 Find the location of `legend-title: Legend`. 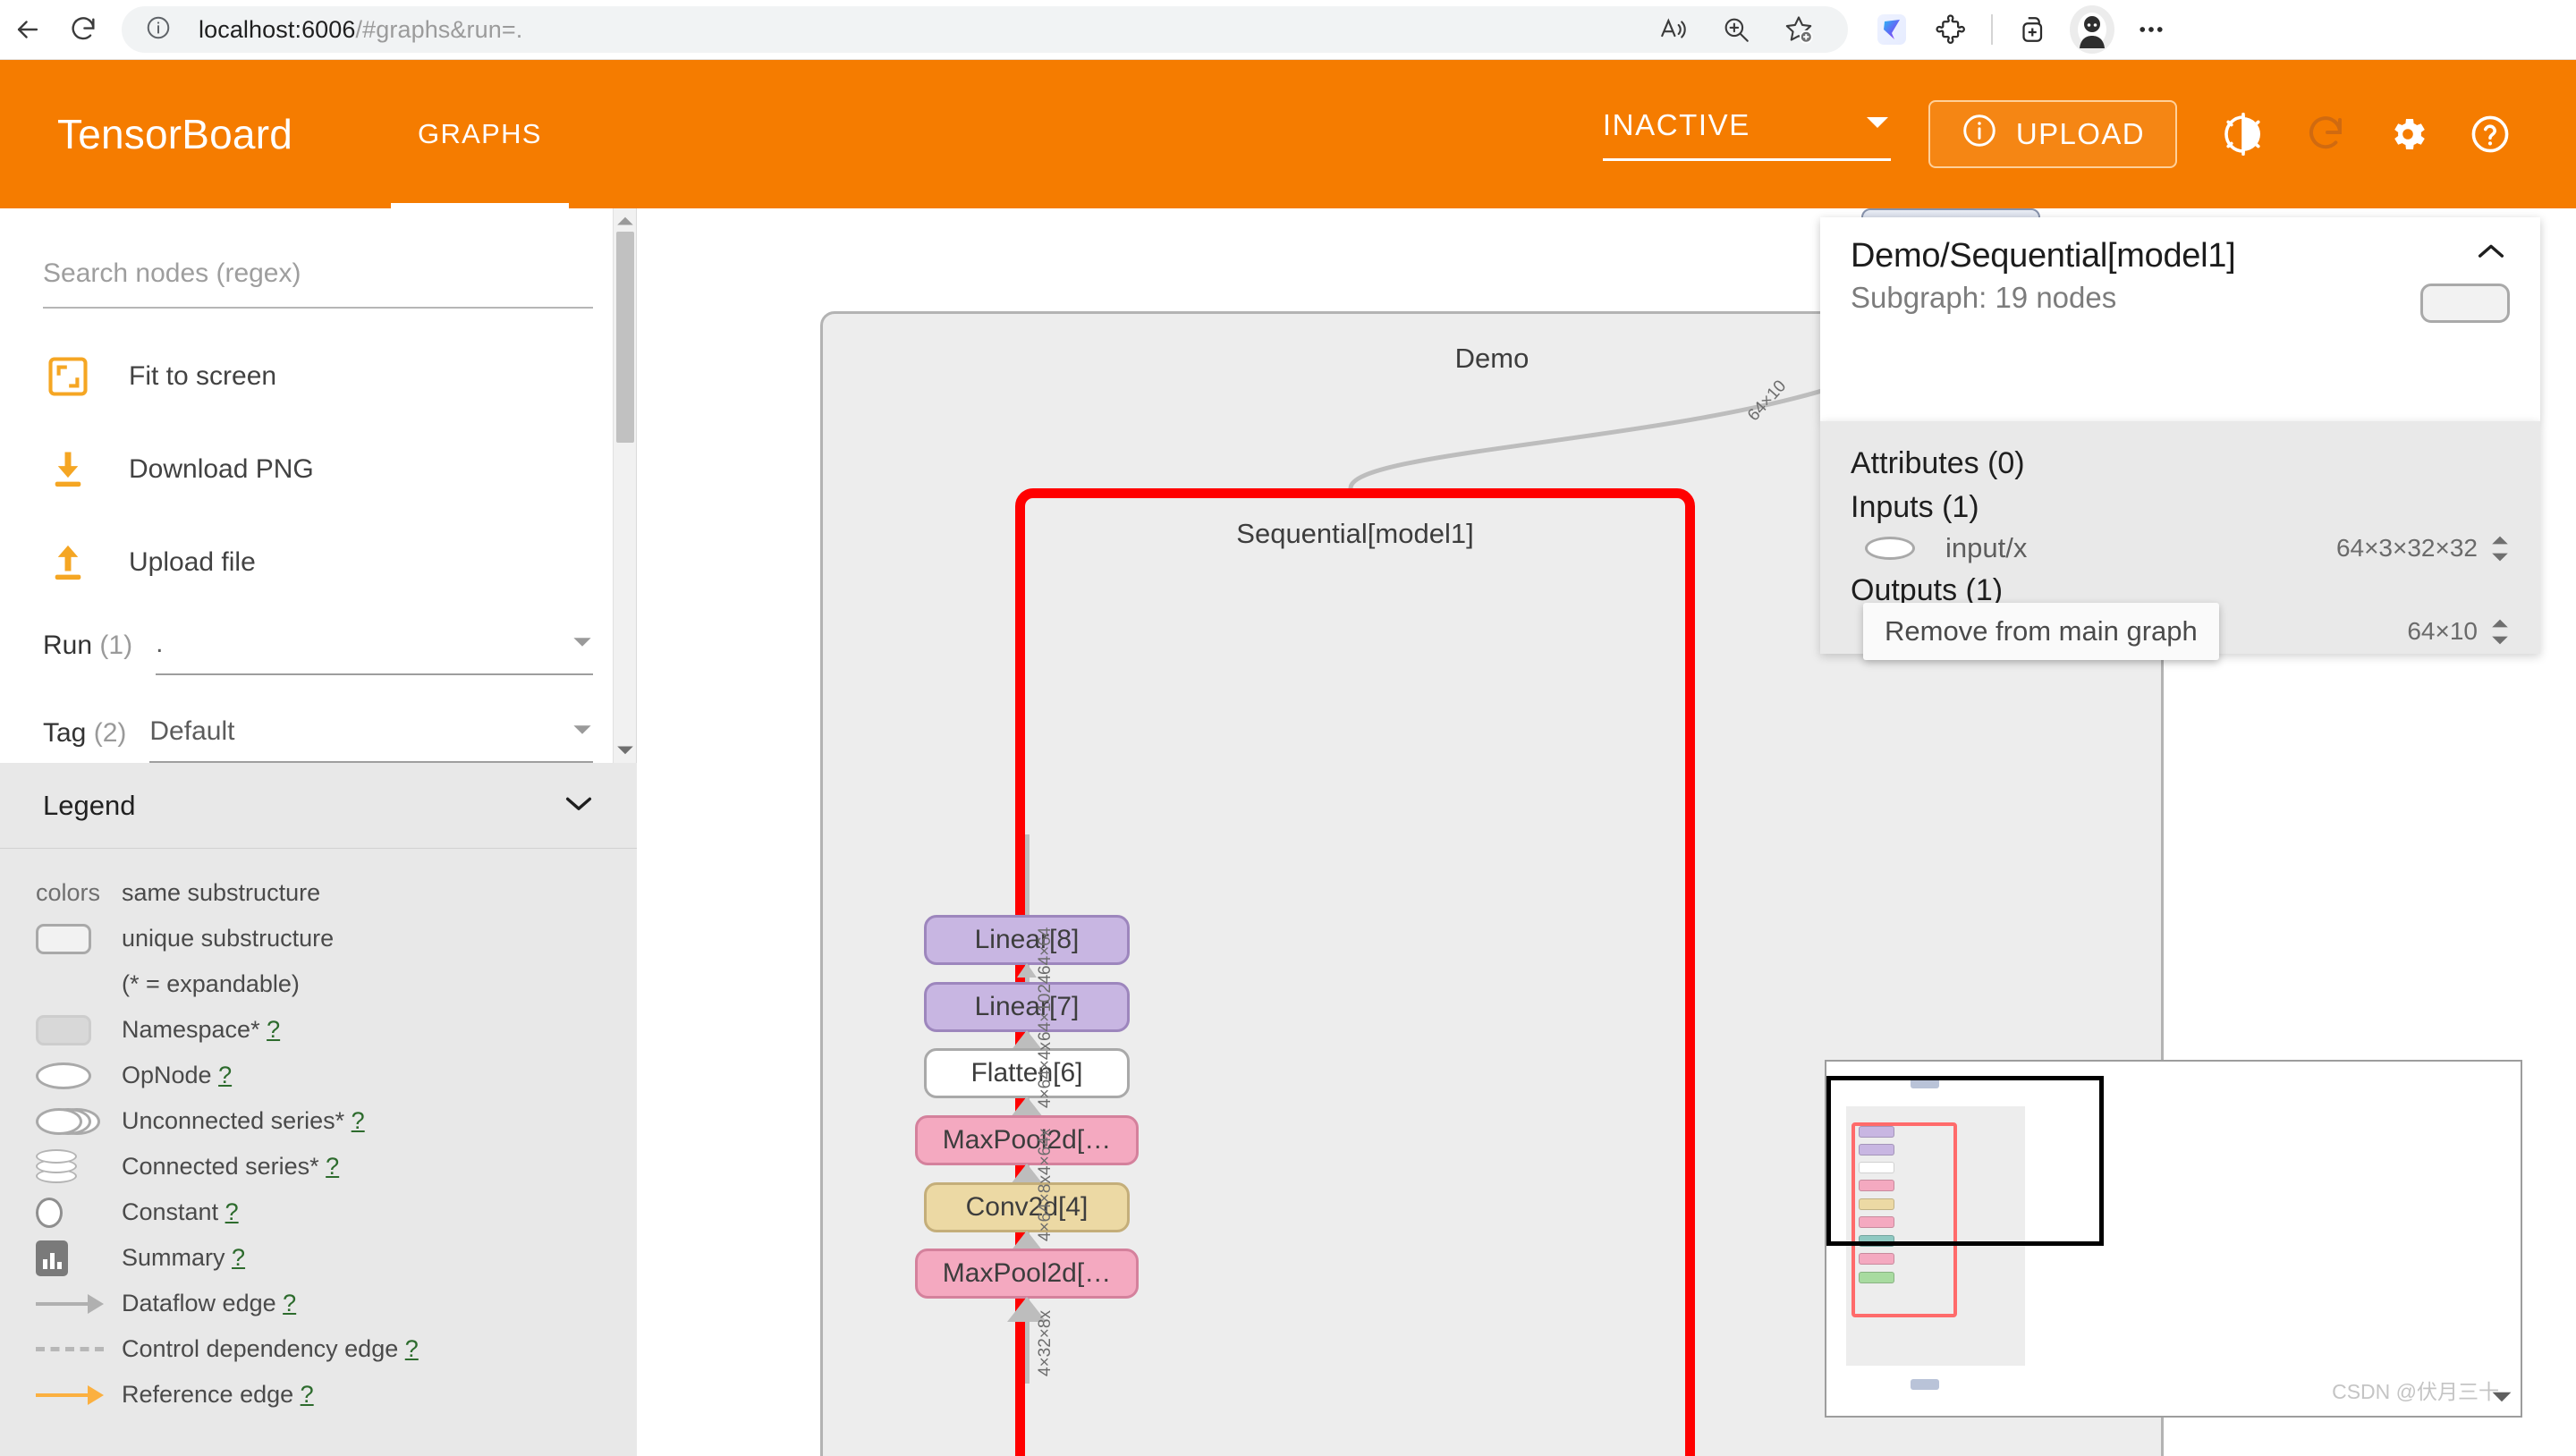

legend-title: Legend is located at coordinates (89, 805).